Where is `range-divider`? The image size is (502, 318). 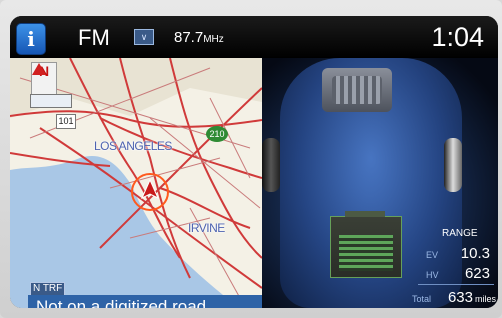
range-divider is located at coordinates (456, 284).